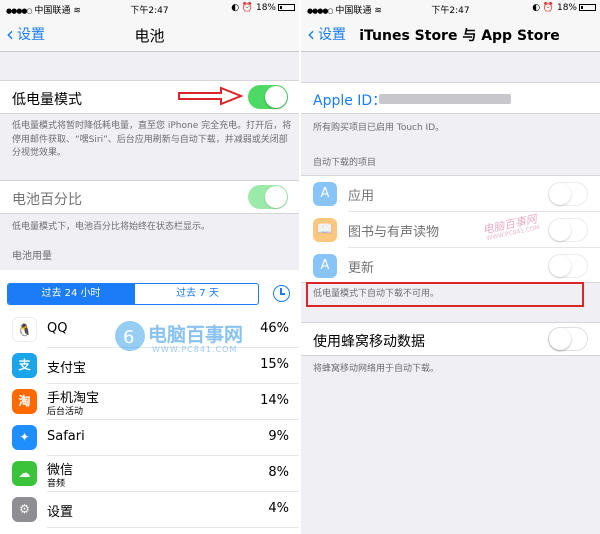 The image size is (600, 534). Describe the element at coordinates (24, 437) in the screenshot. I see `safari-icon: ✦` at that location.